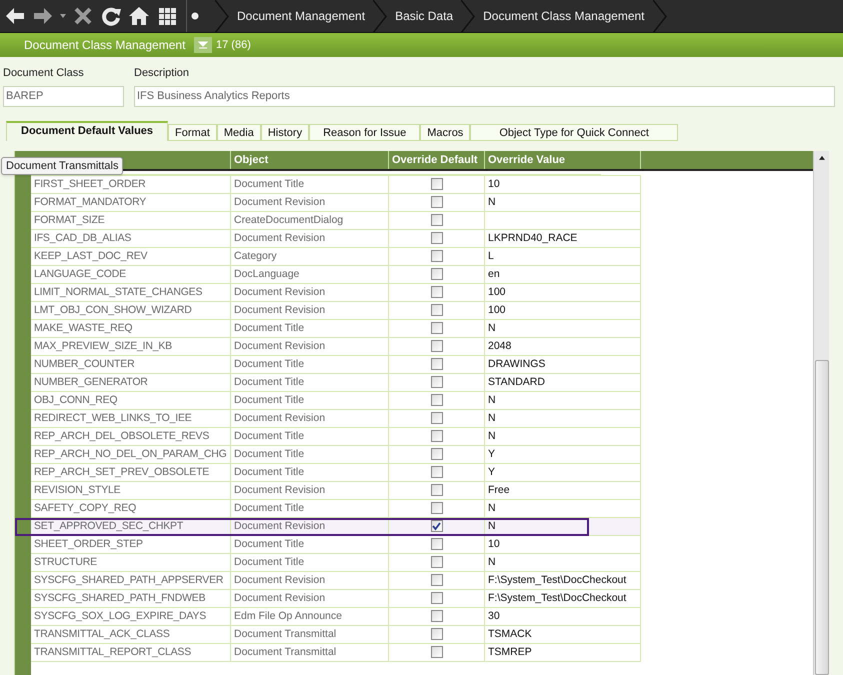 The width and height of the screenshot is (843, 675). I want to click on table-row: LMT_OBJ_CON_SHOW_WIZARD Document Revision 100, so click(336, 311).